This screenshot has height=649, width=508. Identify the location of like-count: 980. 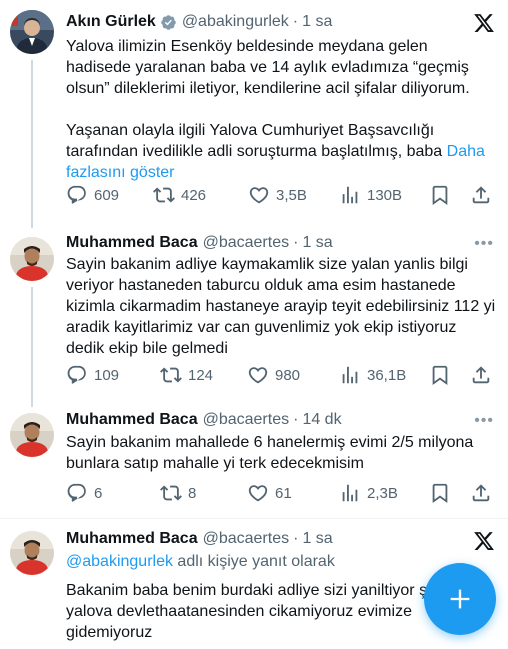
(288, 375).